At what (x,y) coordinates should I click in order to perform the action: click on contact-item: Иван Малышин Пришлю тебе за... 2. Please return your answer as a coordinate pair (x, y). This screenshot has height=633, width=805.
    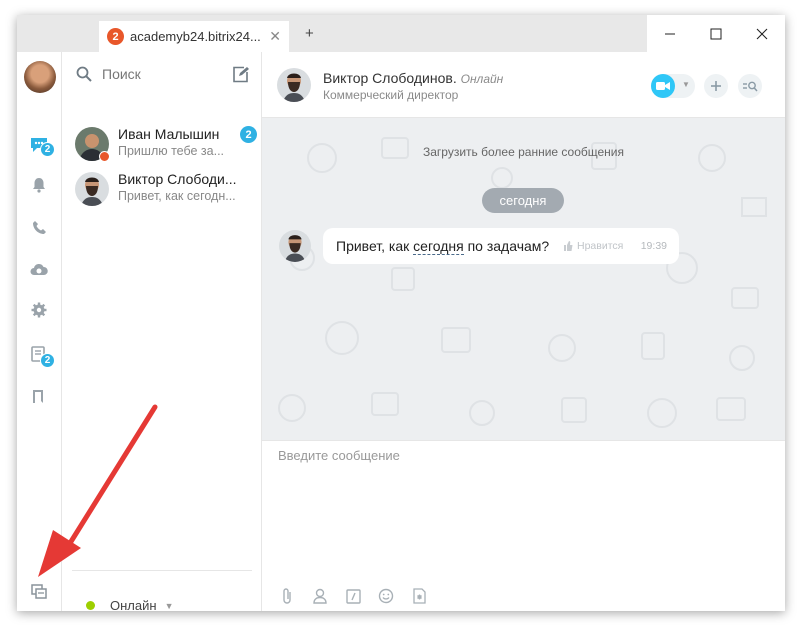
    Looking at the image, I should click on (164, 144).